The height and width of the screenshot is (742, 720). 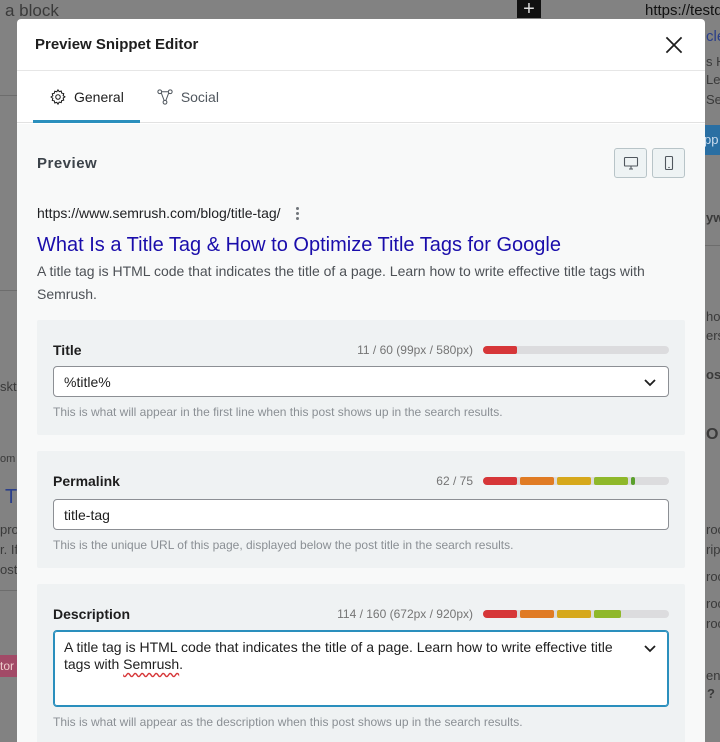 I want to click on tab-general-label: General, so click(x=99, y=96).